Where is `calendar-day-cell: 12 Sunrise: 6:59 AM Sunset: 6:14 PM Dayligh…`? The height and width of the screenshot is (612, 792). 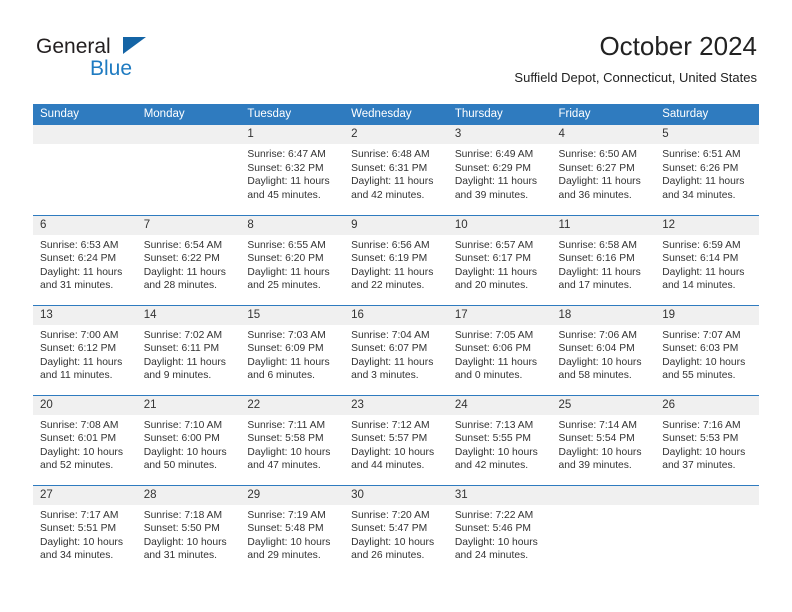
calendar-day-cell: 12 Sunrise: 6:59 AM Sunset: 6:14 PM Dayligh… is located at coordinates (707, 259).